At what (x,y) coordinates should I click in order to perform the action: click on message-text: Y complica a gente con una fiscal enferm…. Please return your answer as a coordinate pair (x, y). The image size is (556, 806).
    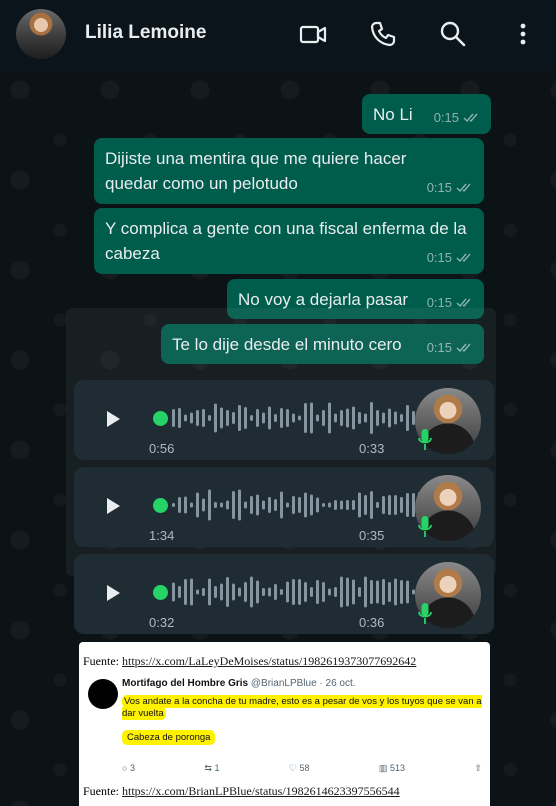
    Looking at the image, I should click on (286, 241).